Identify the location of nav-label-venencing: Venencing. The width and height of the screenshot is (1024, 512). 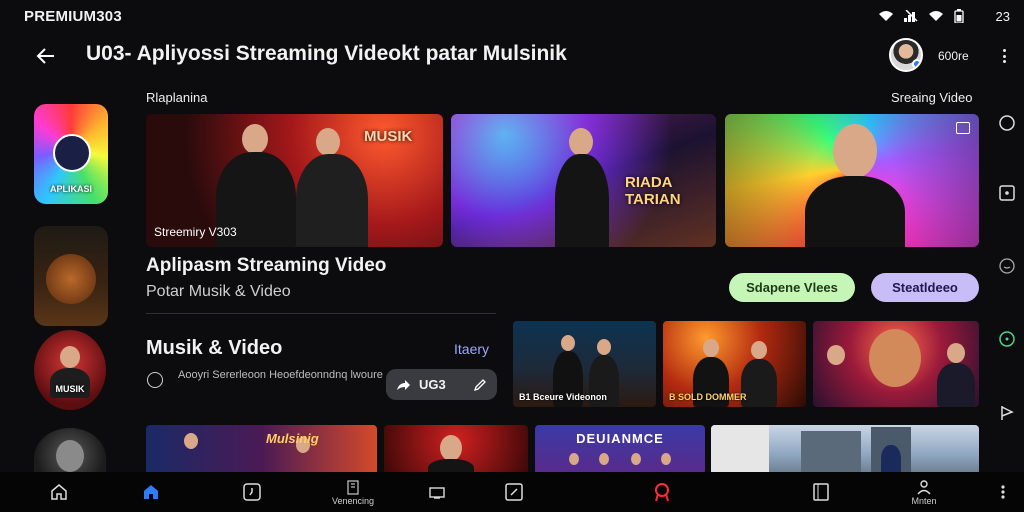
(353, 500).